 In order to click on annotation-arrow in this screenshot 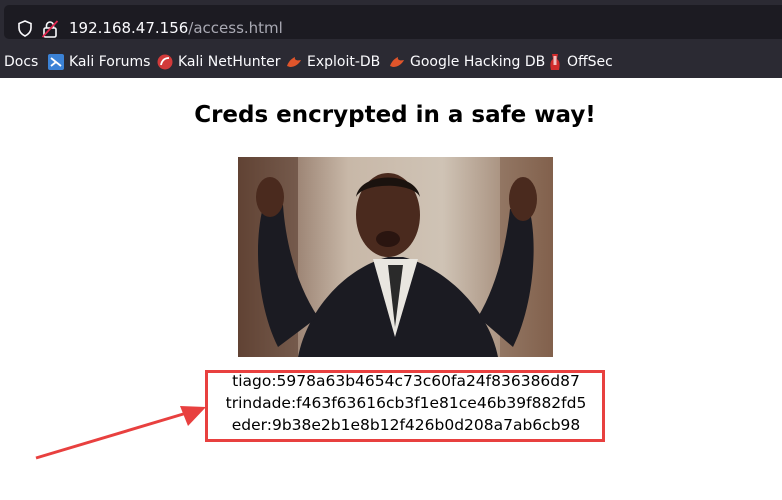, I will do `click(120, 433)`.